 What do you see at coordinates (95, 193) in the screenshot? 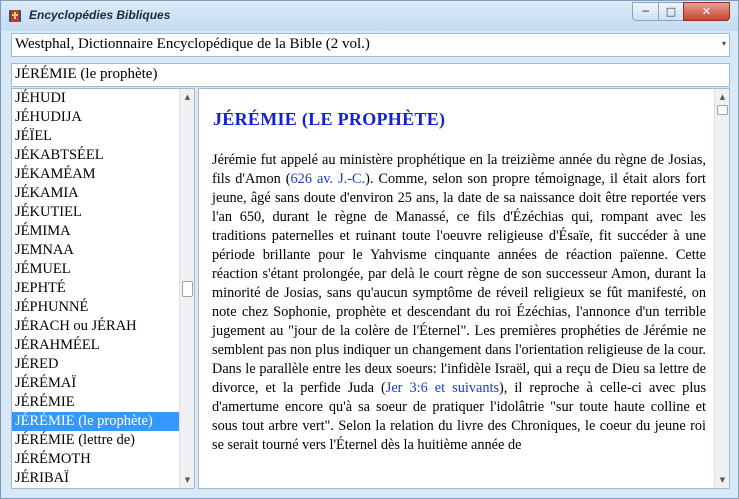
I see `list-item: JÉKAMIA` at bounding box center [95, 193].